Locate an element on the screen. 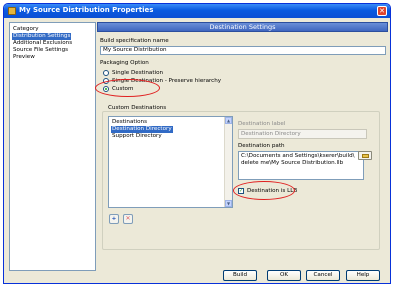  radio-single-destination is located at coordinates (106, 73).